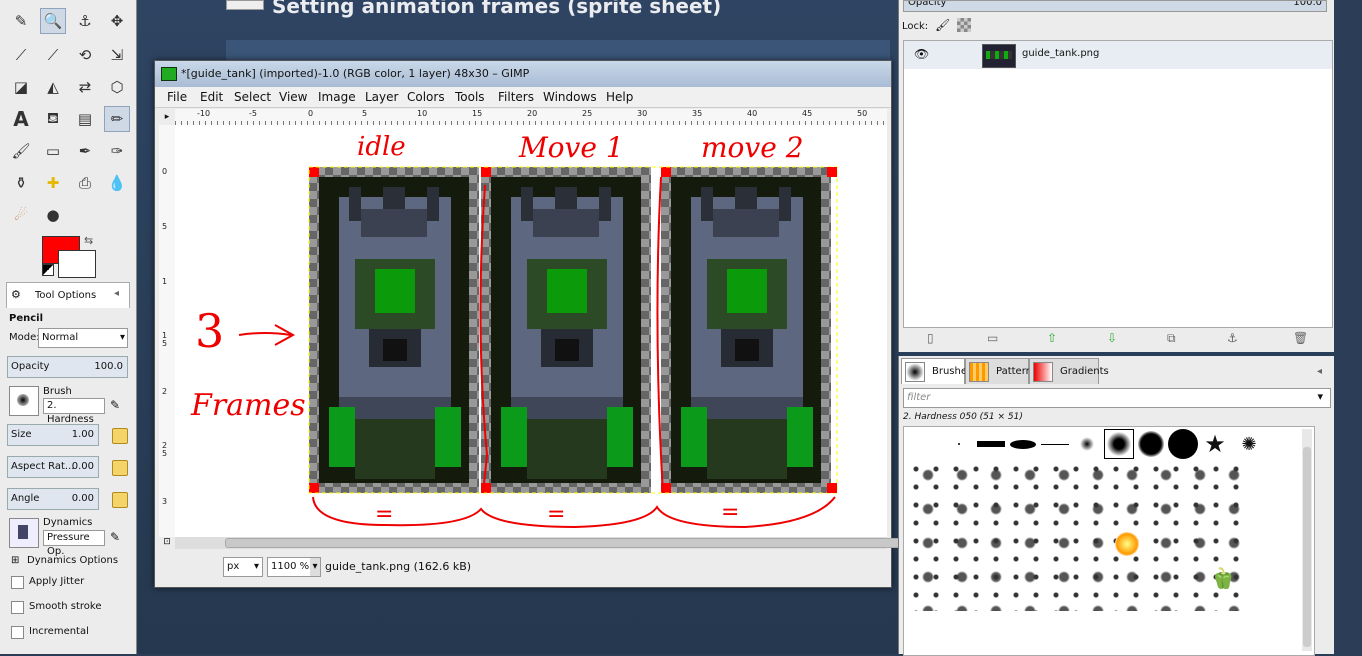 The width and height of the screenshot is (1362, 656). Describe the element at coordinates (1249, 444) in the screenshot. I see `splatter-brush-icon: ✺` at that location.